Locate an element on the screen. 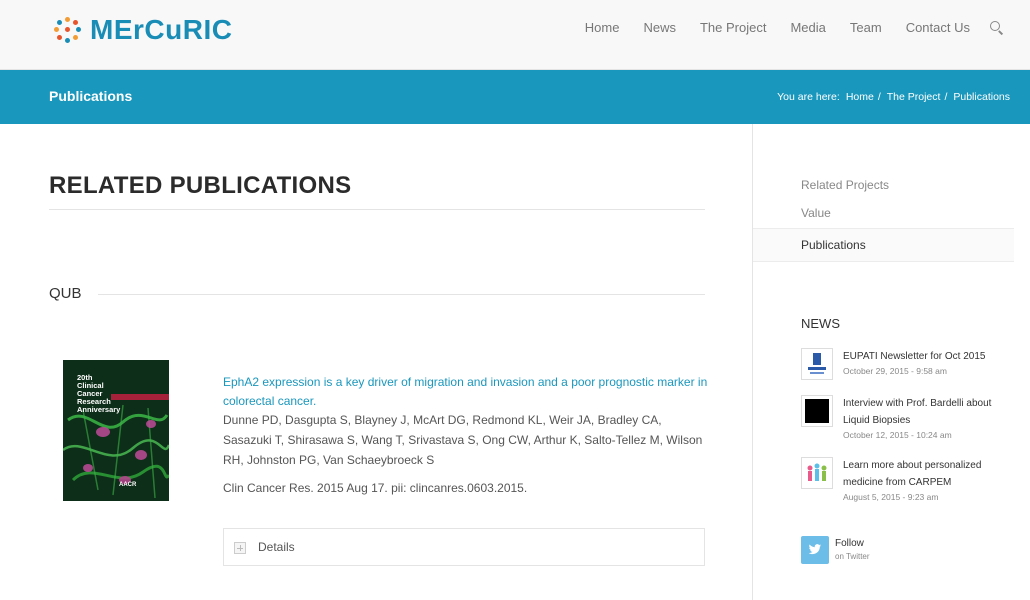 The width and height of the screenshot is (1030, 600). site-logo: MErCuRIC is located at coordinates (143, 30).